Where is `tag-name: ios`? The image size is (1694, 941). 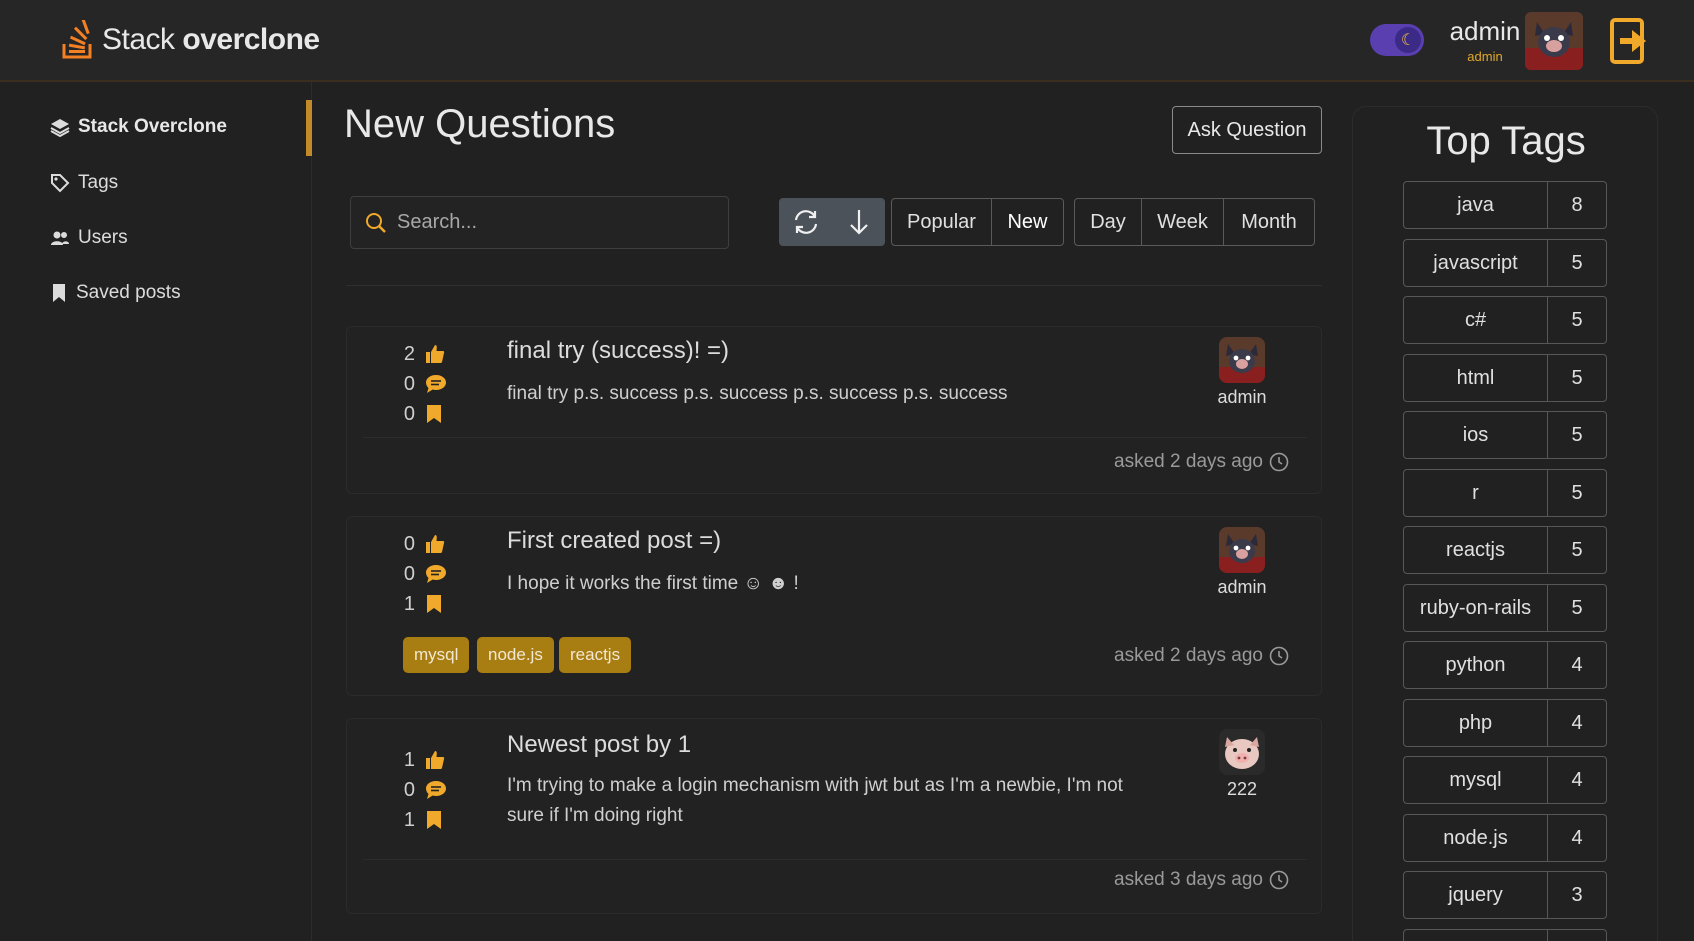 tag-name: ios is located at coordinates (1476, 435).